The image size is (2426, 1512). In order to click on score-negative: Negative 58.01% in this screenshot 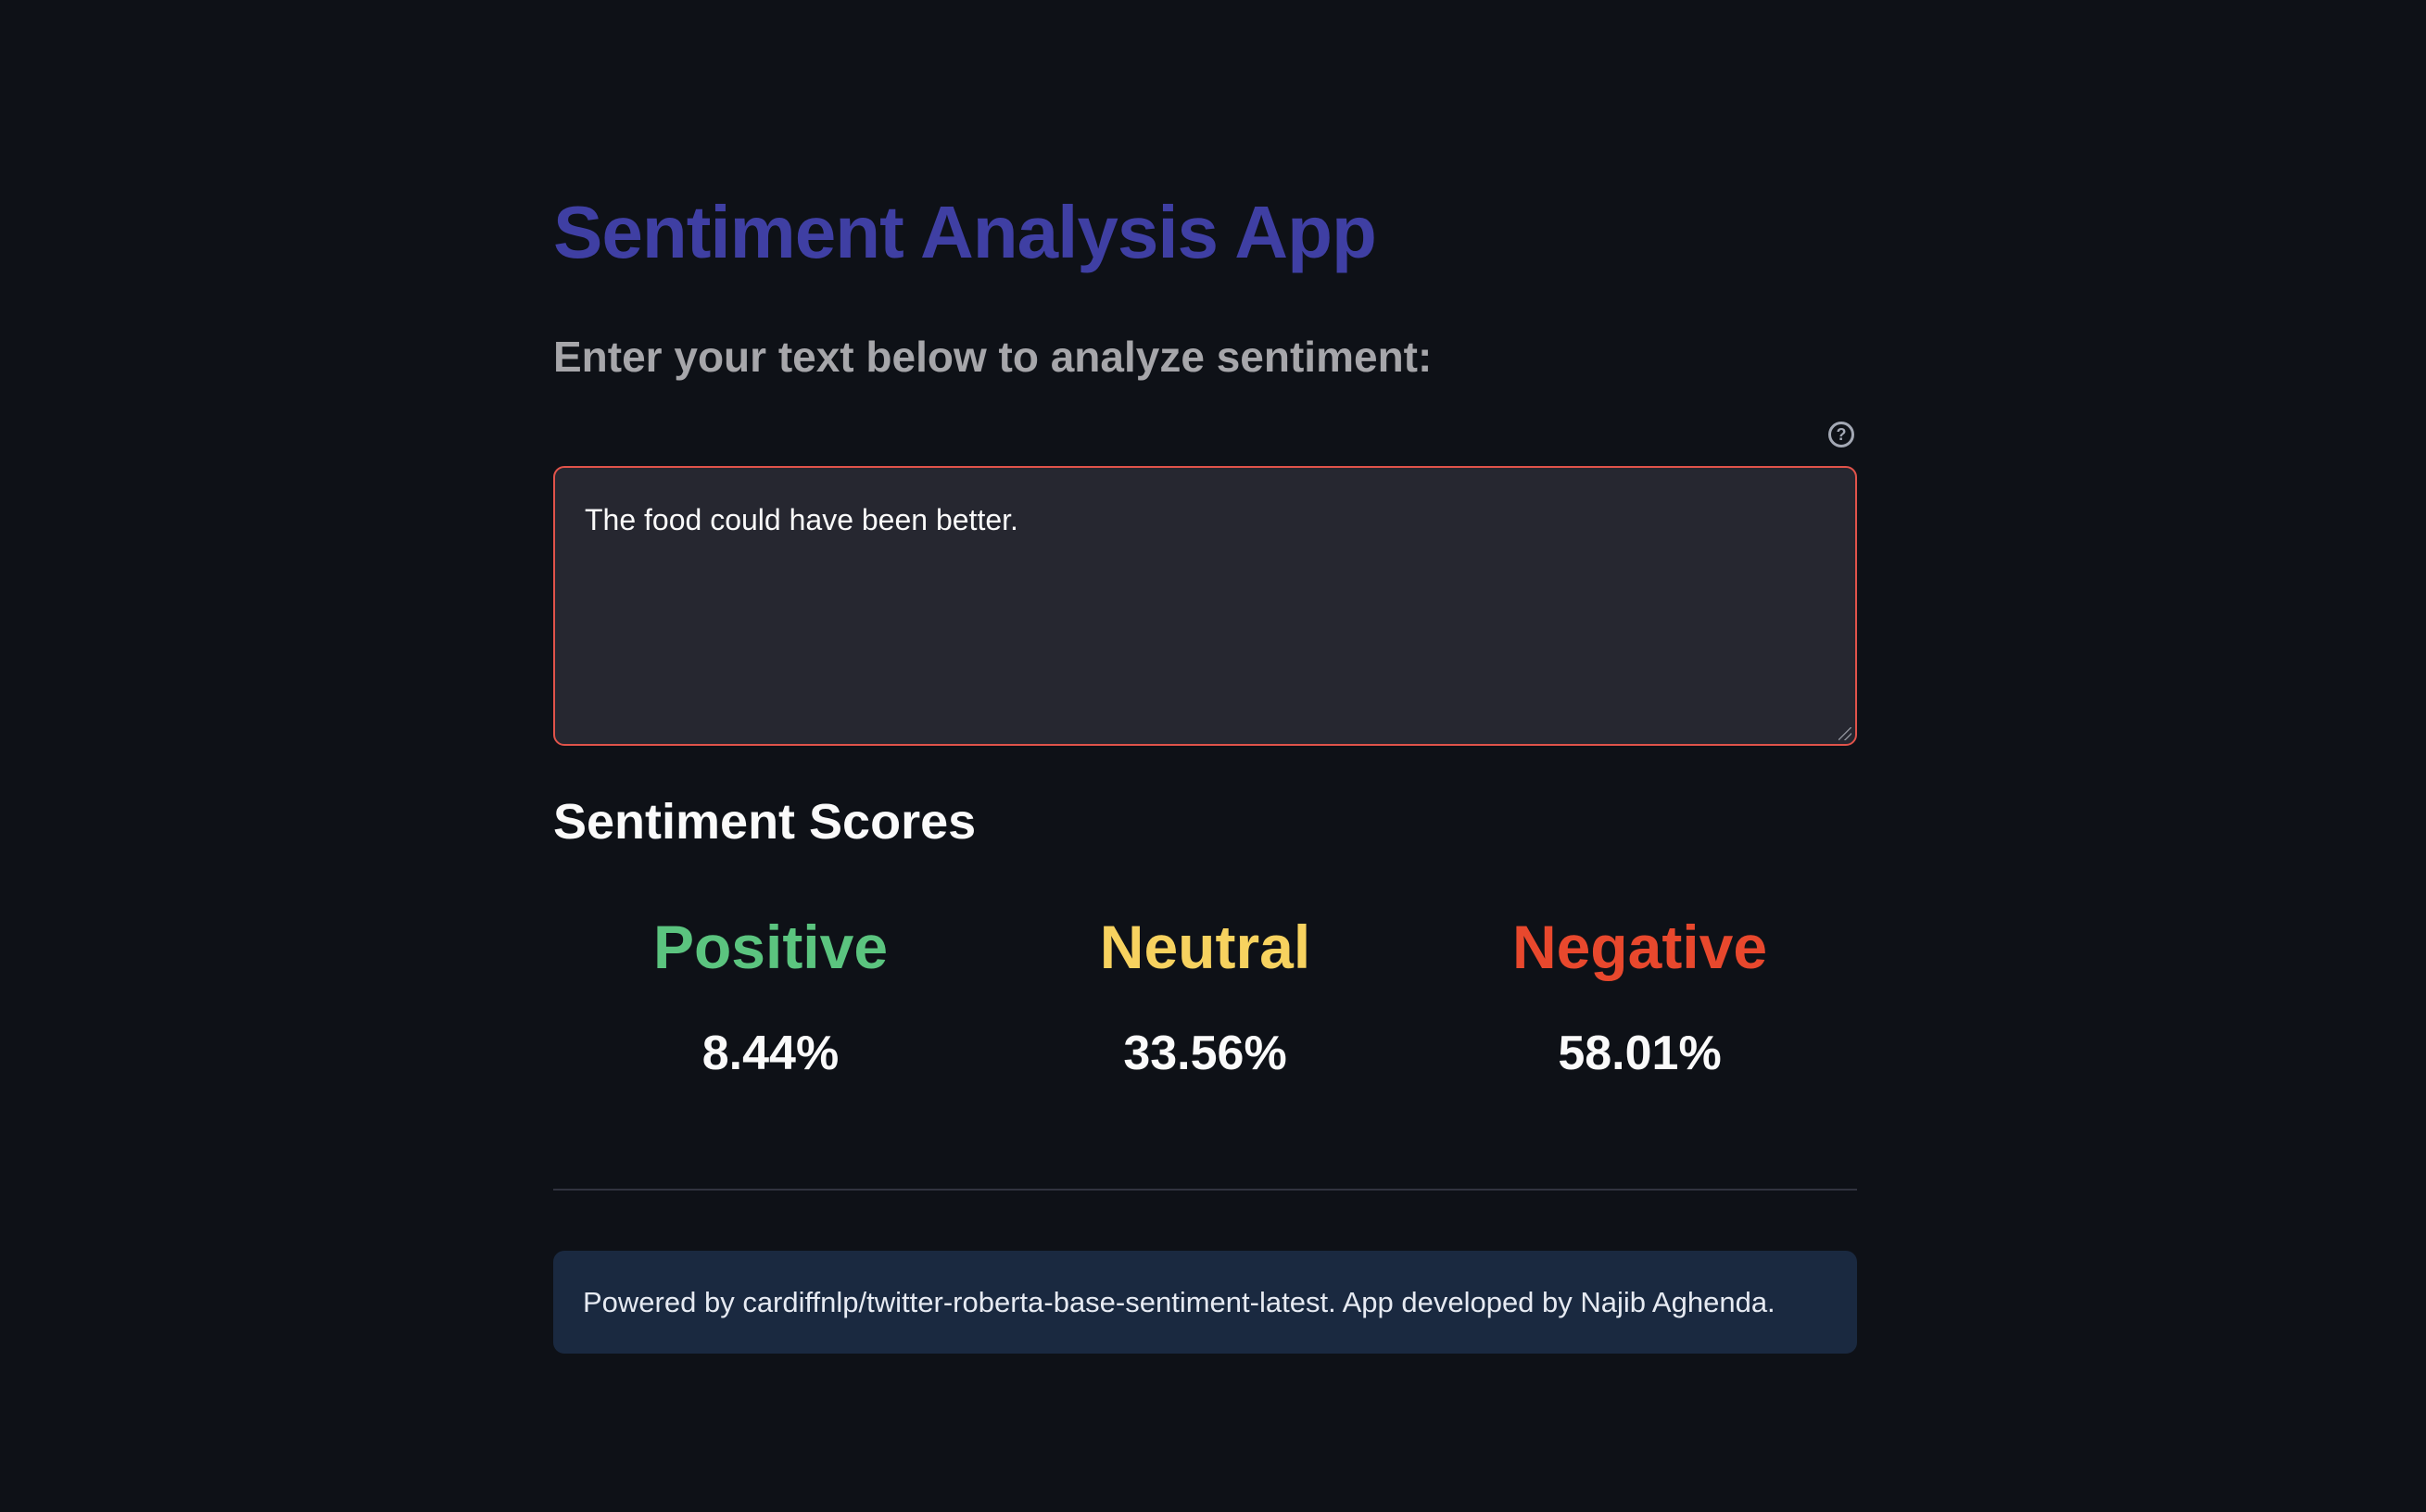, I will do `click(1639, 997)`.